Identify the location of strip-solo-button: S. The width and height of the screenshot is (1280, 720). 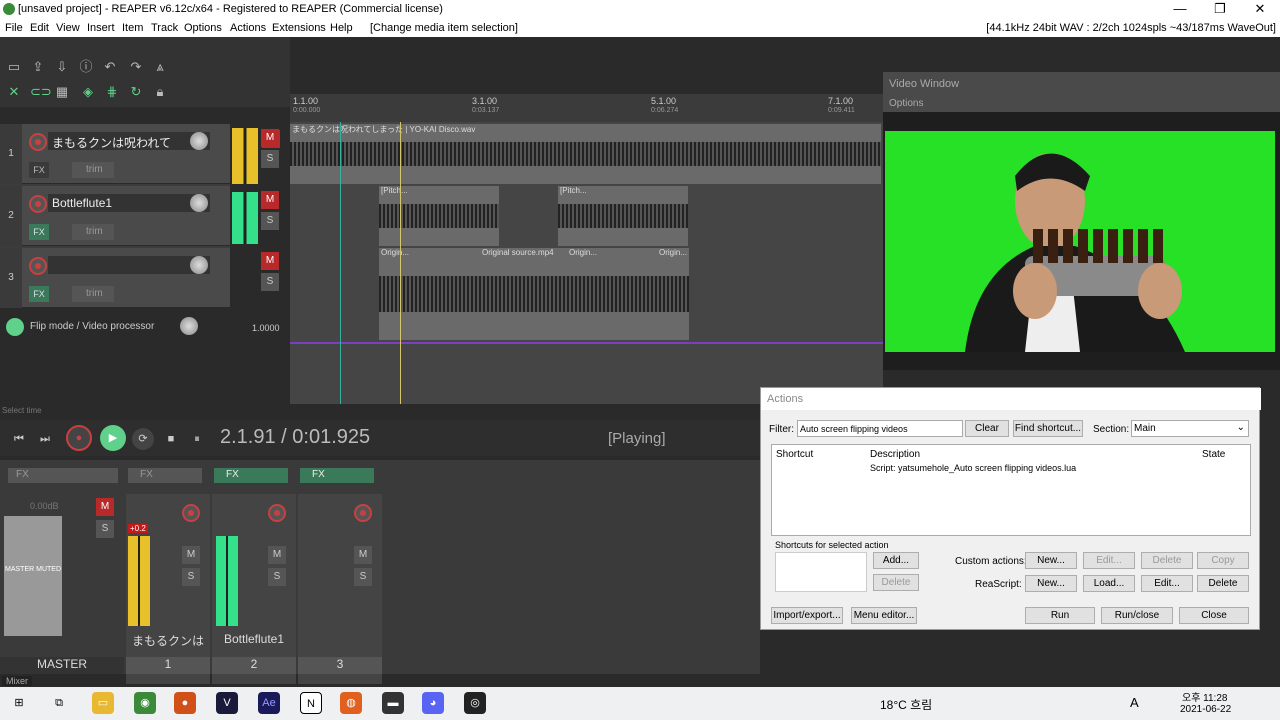
(363, 577).